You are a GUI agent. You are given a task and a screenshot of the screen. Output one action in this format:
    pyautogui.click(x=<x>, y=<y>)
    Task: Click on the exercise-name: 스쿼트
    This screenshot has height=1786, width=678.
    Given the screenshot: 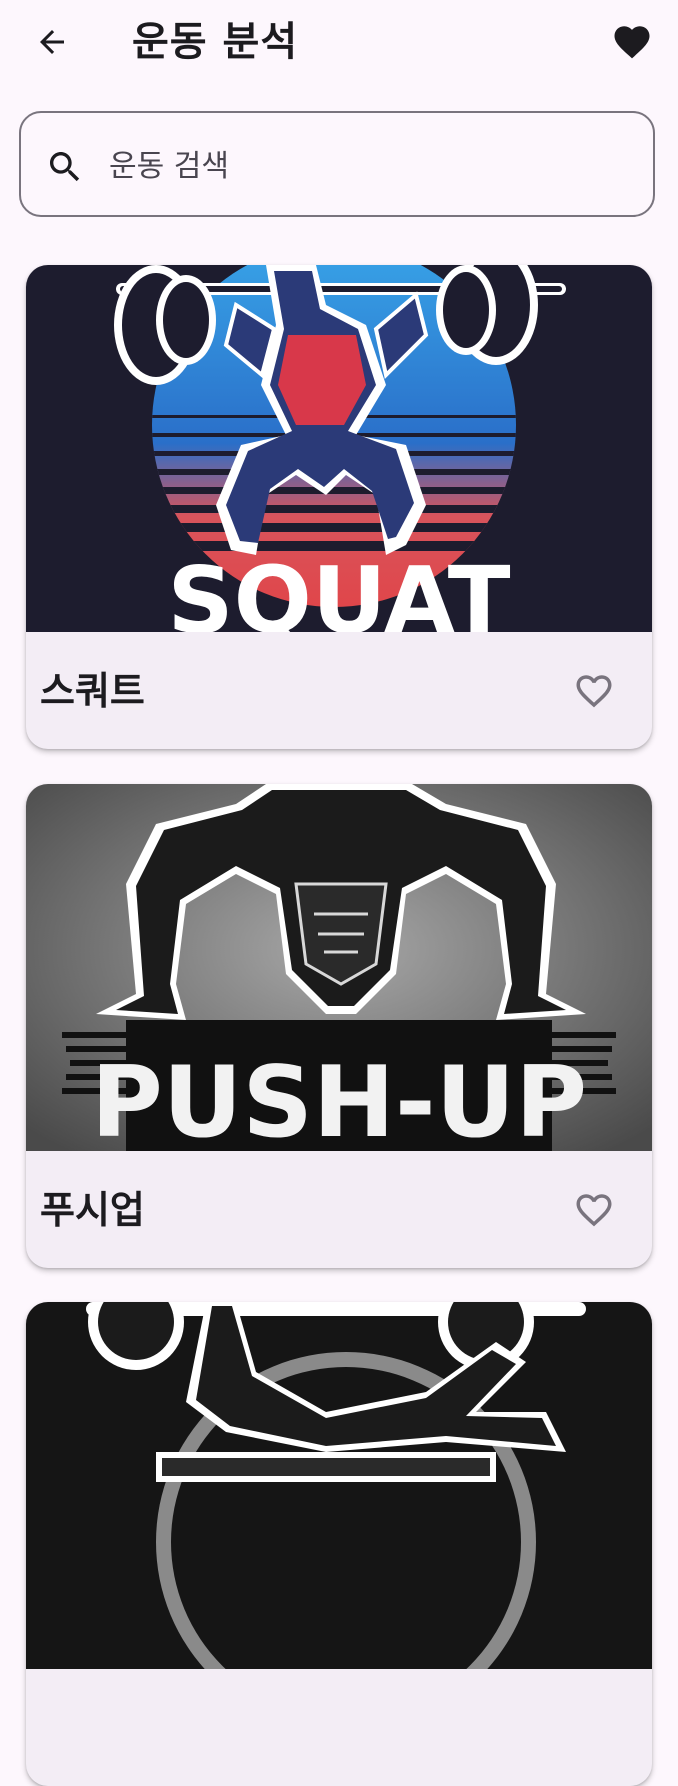 What is the action you would take?
    pyautogui.click(x=92, y=691)
    